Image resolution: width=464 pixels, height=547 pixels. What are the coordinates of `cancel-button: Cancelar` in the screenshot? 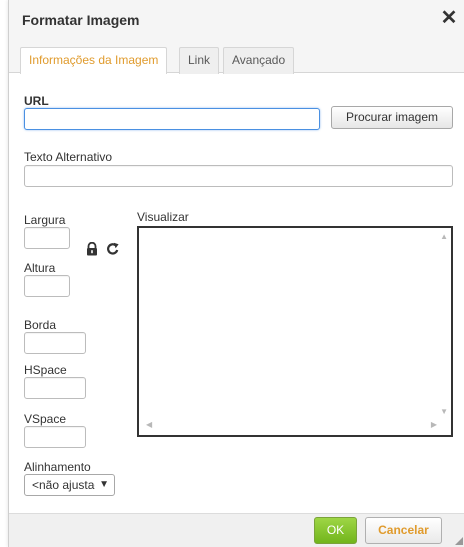 It's located at (403, 530).